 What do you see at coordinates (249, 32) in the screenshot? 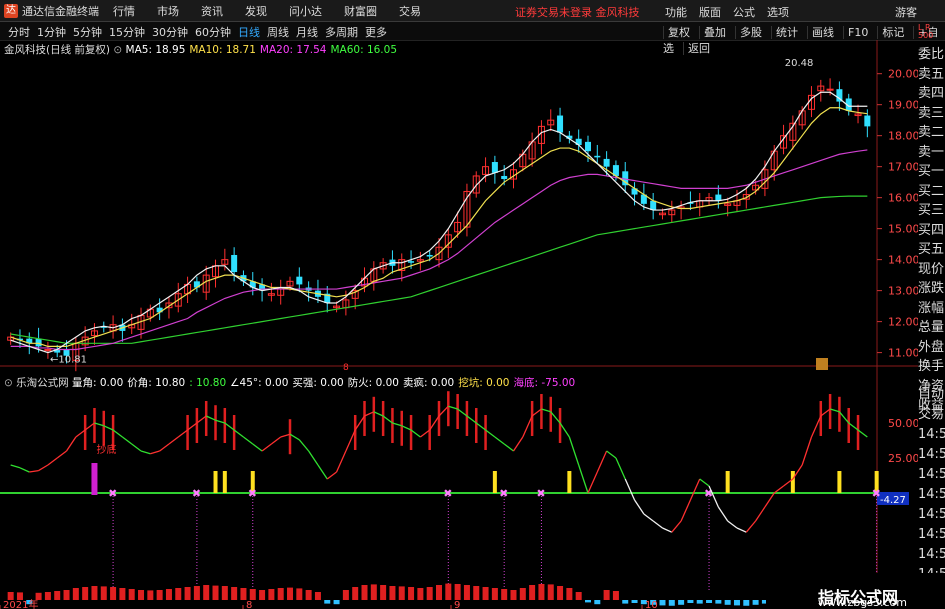
I see `period-tab: 日线` at bounding box center [249, 32].